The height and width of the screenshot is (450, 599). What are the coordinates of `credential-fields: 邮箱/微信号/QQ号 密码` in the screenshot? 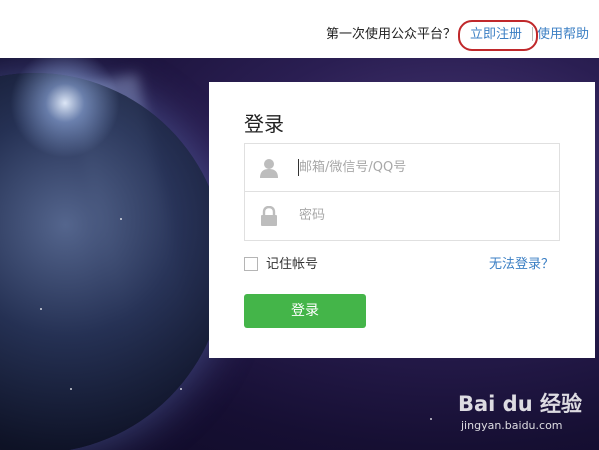 It's located at (402, 192).